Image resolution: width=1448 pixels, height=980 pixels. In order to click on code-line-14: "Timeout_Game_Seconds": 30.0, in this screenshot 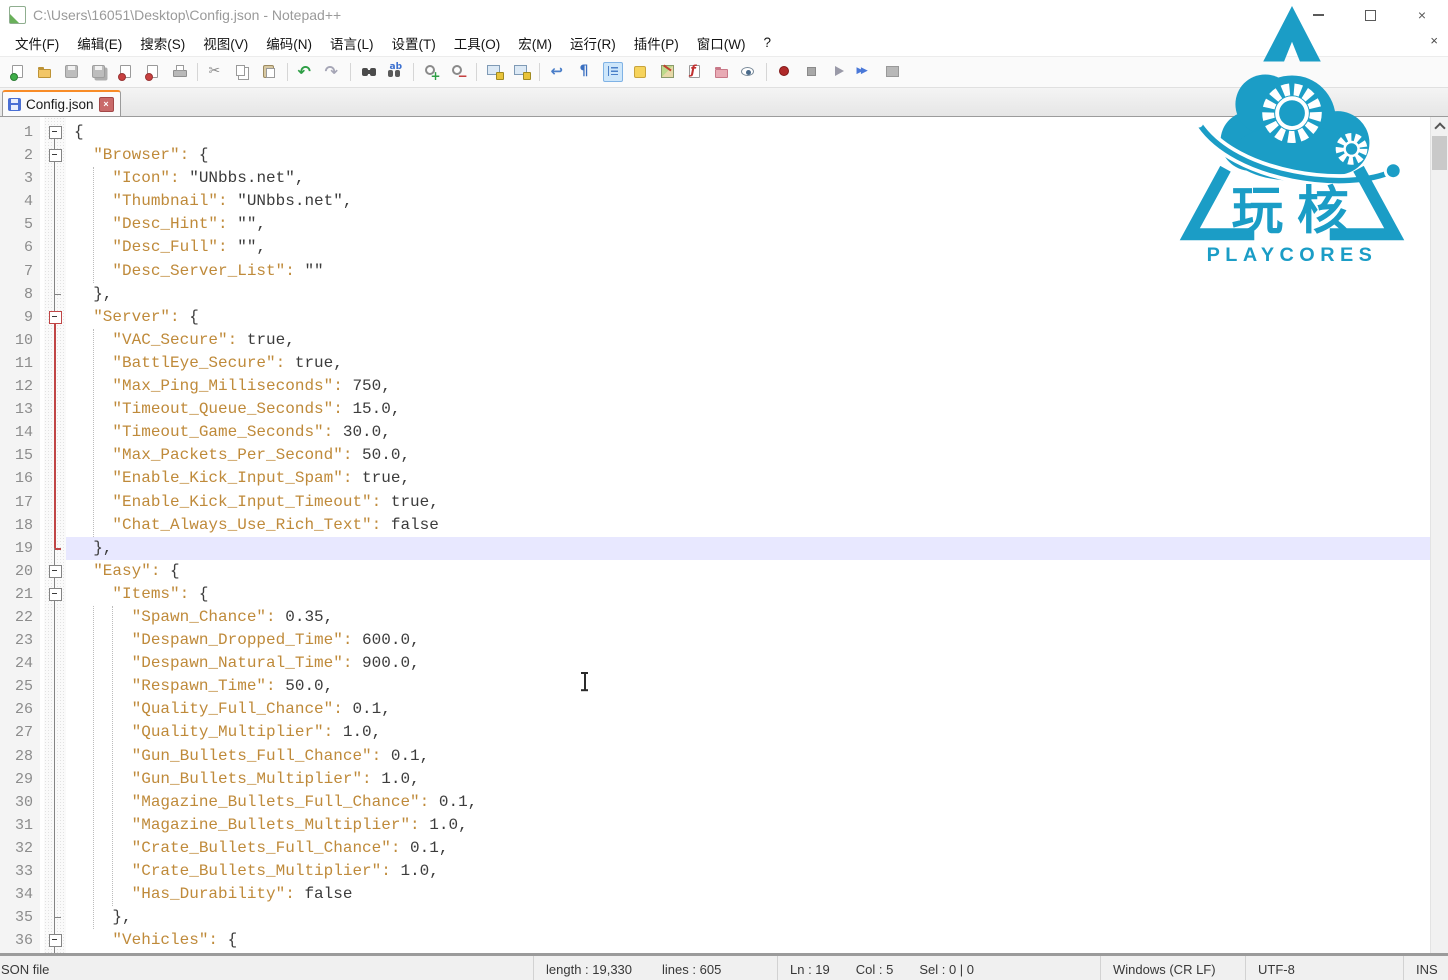, I will do `click(748, 432)`.